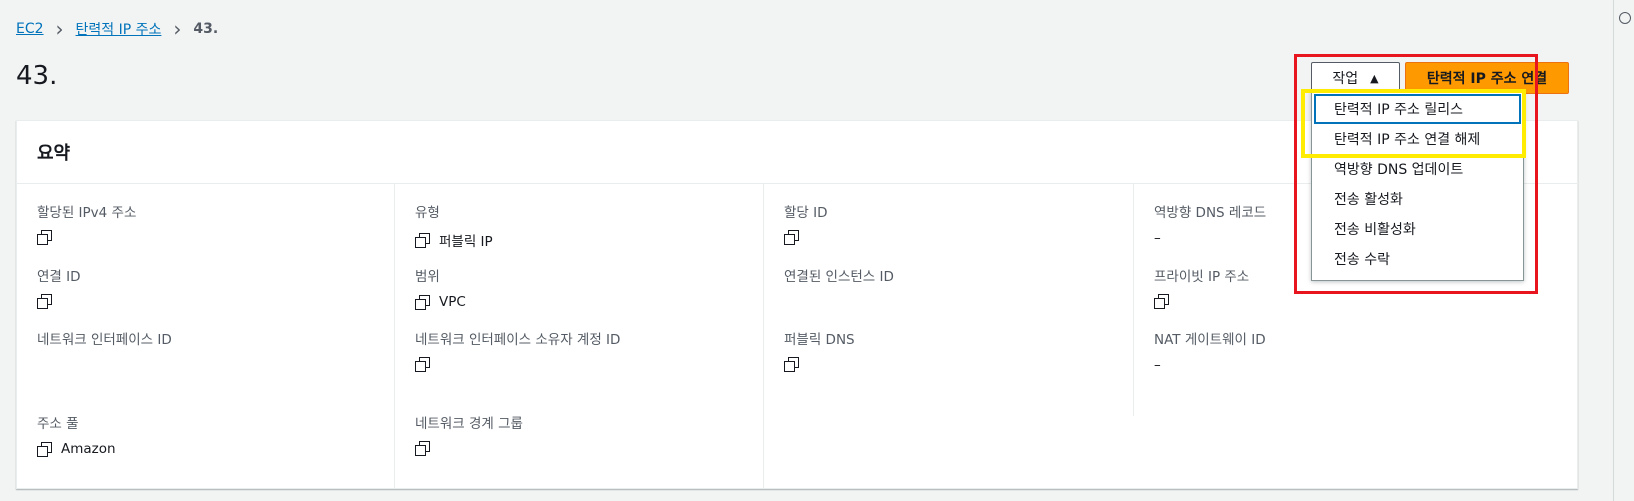 The height and width of the screenshot is (501, 1634). I want to click on field-label: 유형, so click(427, 213).